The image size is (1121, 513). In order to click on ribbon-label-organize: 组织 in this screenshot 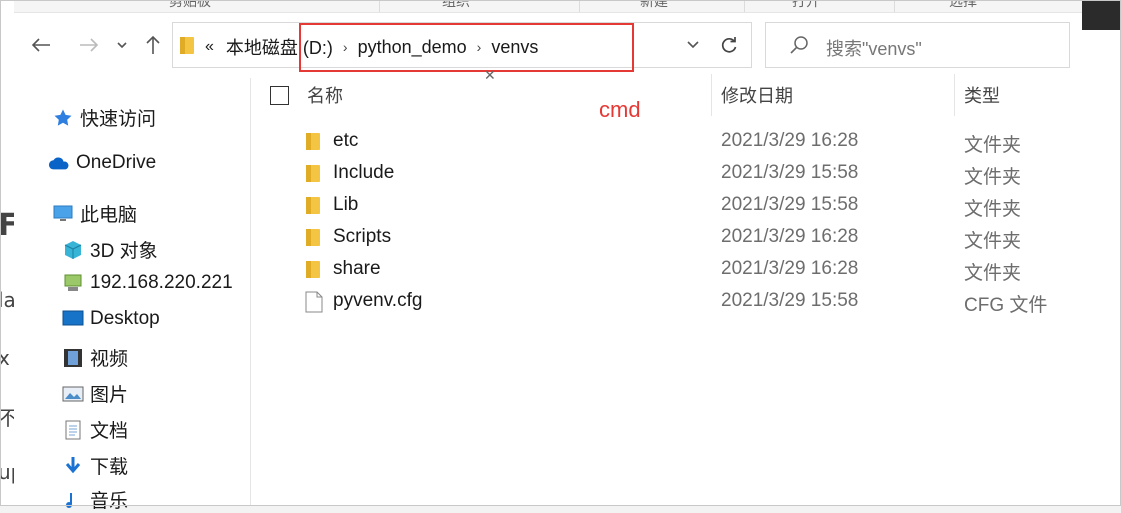, I will do `click(456, 5)`.